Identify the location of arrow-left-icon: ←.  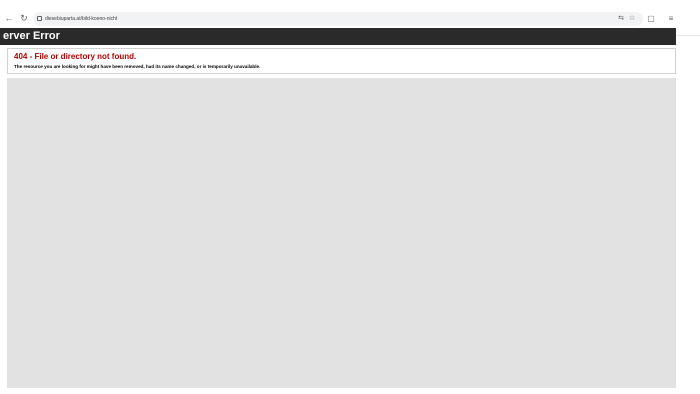
(9, 18).